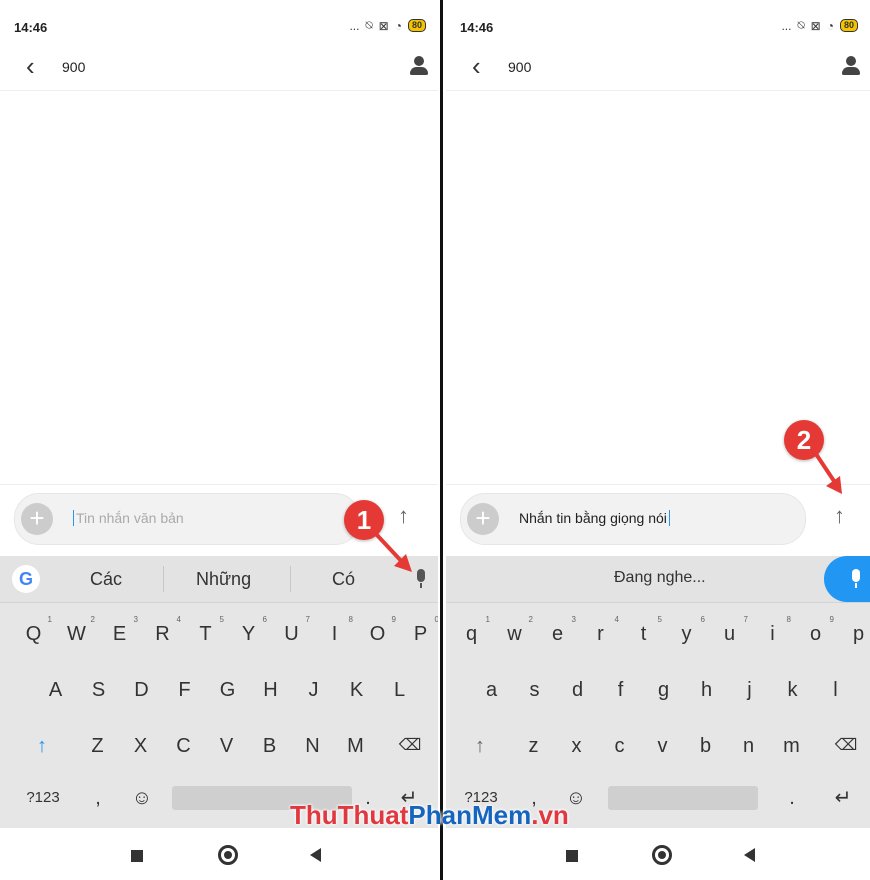 This screenshot has width=870, height=880. Describe the element at coordinates (377, 634) in the screenshot. I see `key-o: O9` at that location.